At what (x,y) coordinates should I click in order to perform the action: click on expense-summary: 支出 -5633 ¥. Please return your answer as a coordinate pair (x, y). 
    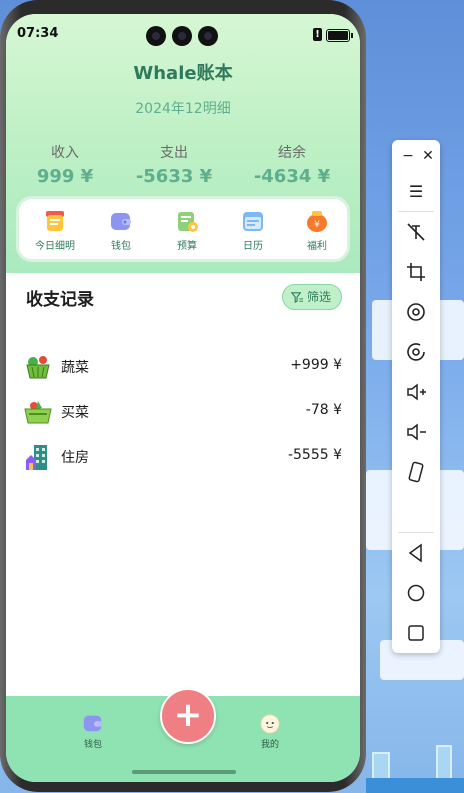
    Looking at the image, I should click on (174, 164).